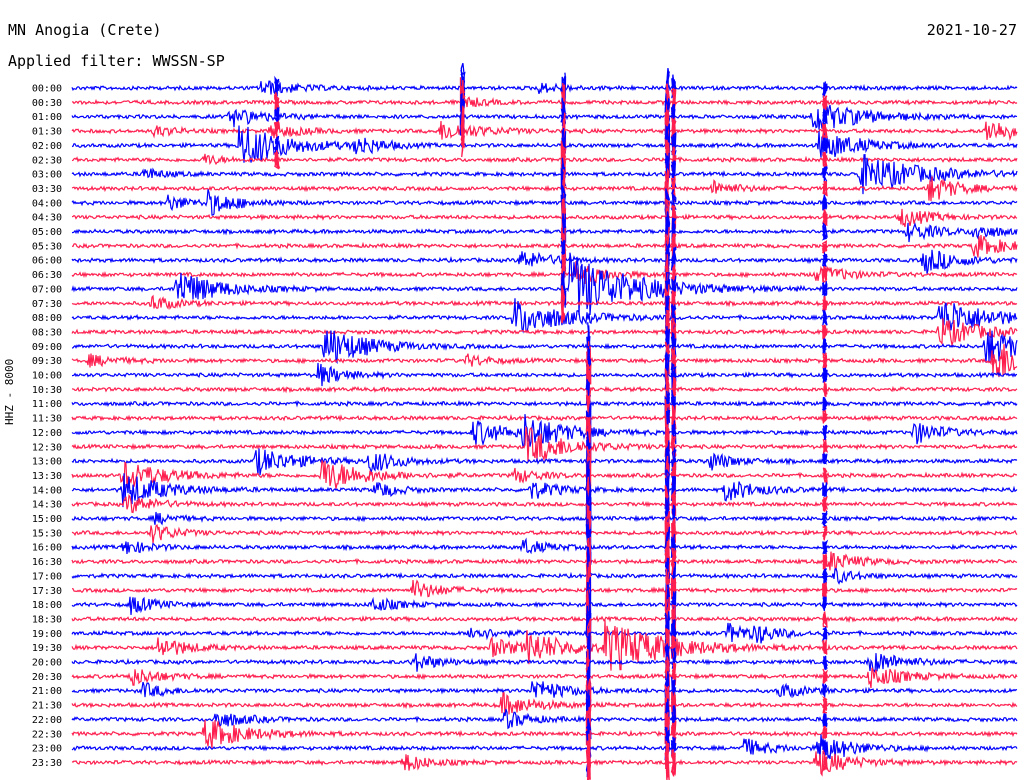 Image resolution: width=1024 pixels, height=780 pixels. What do you see at coordinates (47, 304) in the screenshot?
I see `row-time-label: 07:30` at bounding box center [47, 304].